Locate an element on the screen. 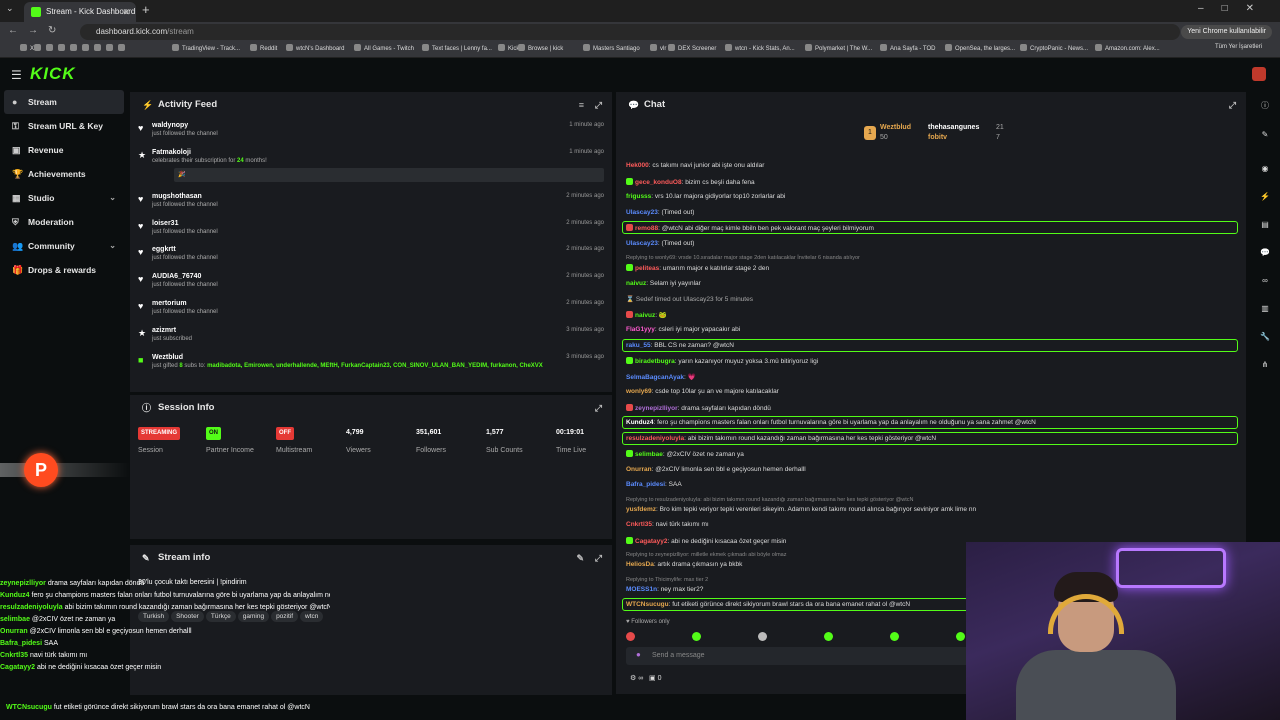  sidebar-item-revenue: ▣ Revenue is located at coordinates (64, 150).